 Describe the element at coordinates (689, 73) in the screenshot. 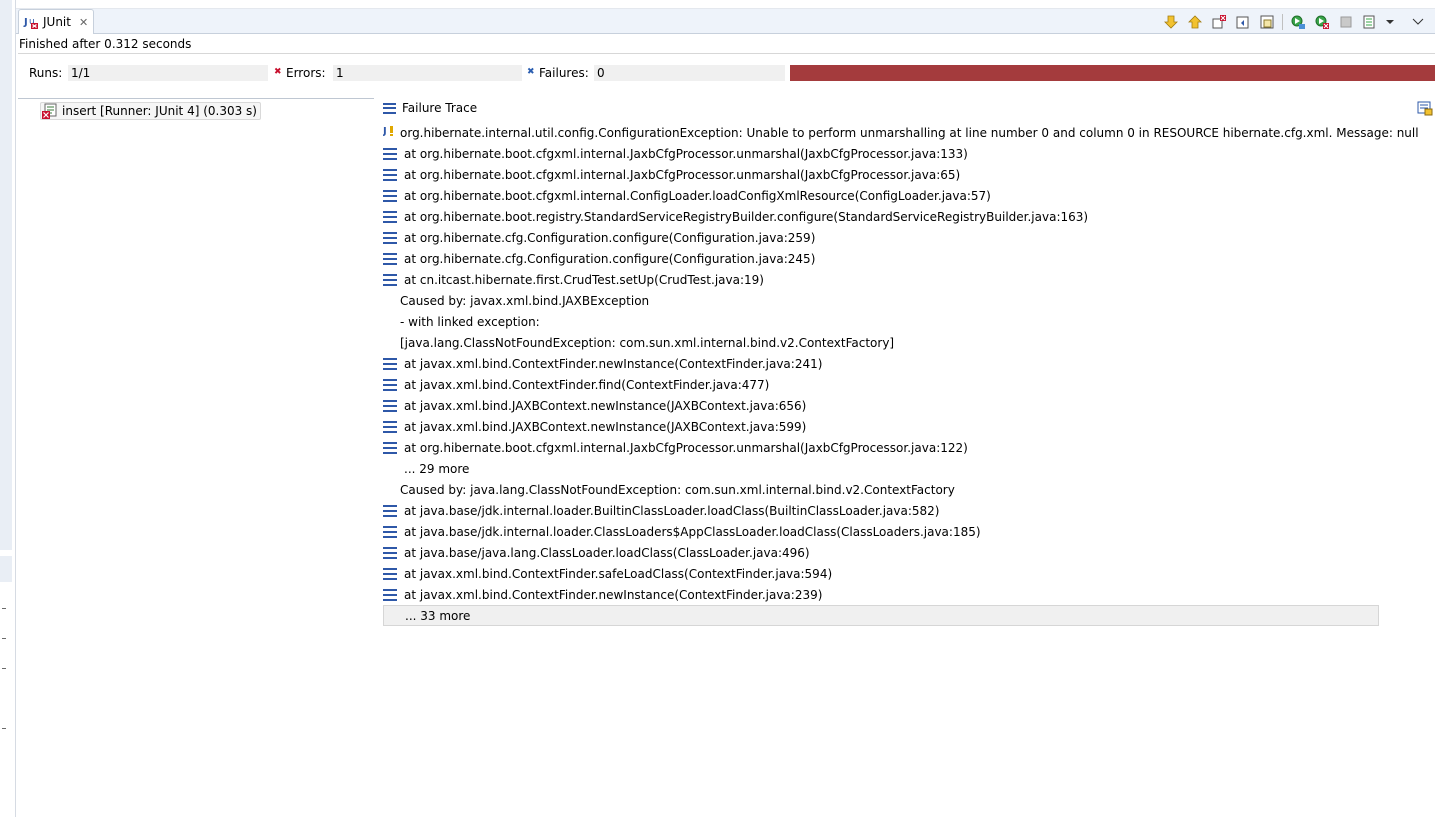

I see `failures-value: 0` at that location.